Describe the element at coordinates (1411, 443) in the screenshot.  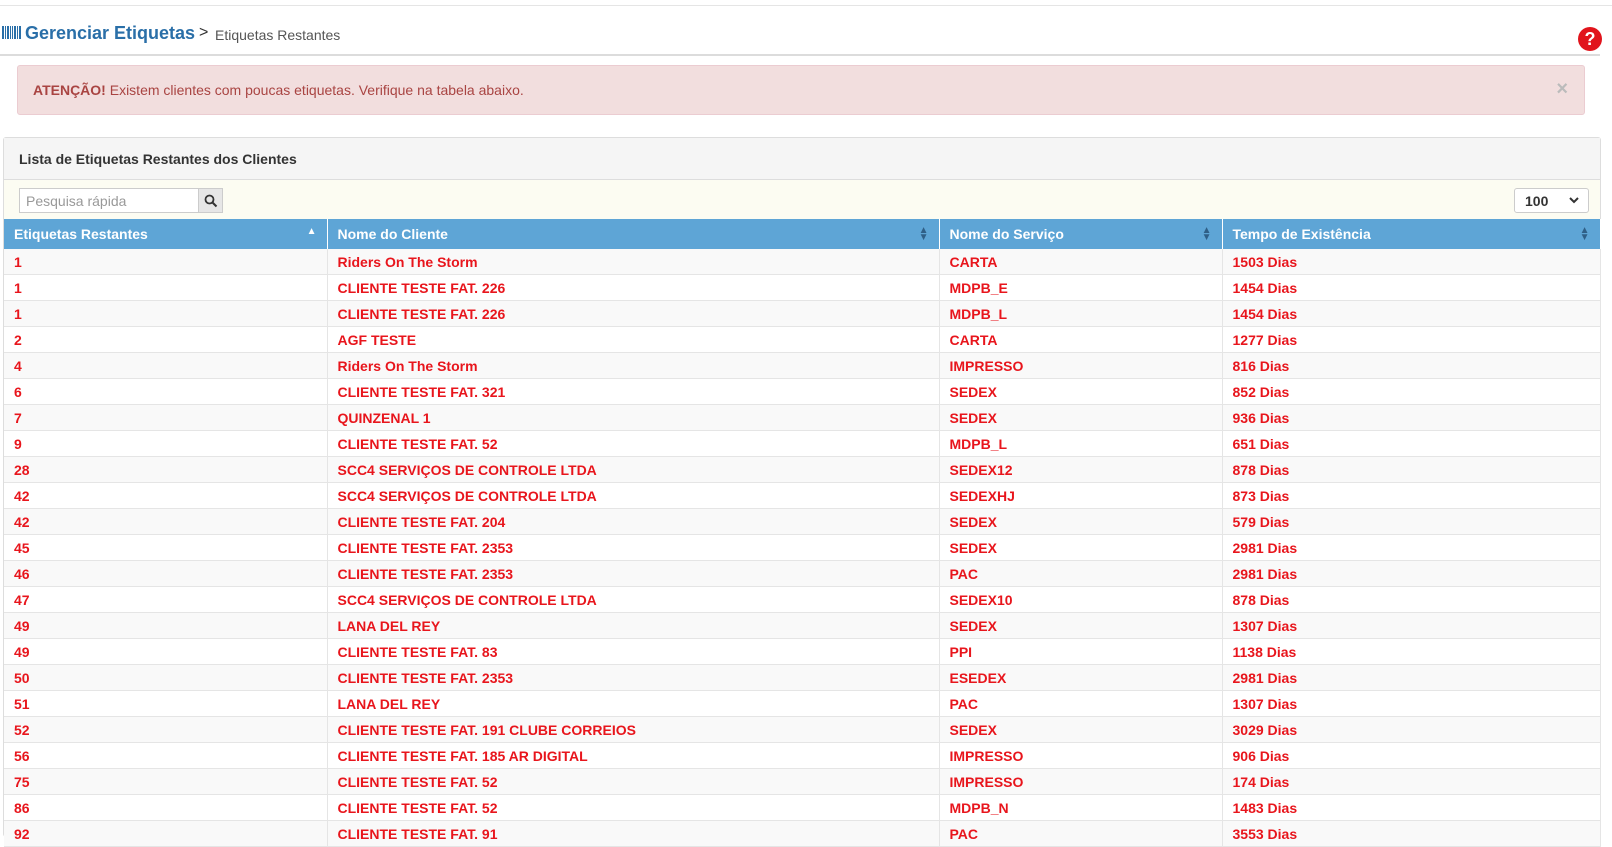
I see `cell-age: 651 Dias` at that location.